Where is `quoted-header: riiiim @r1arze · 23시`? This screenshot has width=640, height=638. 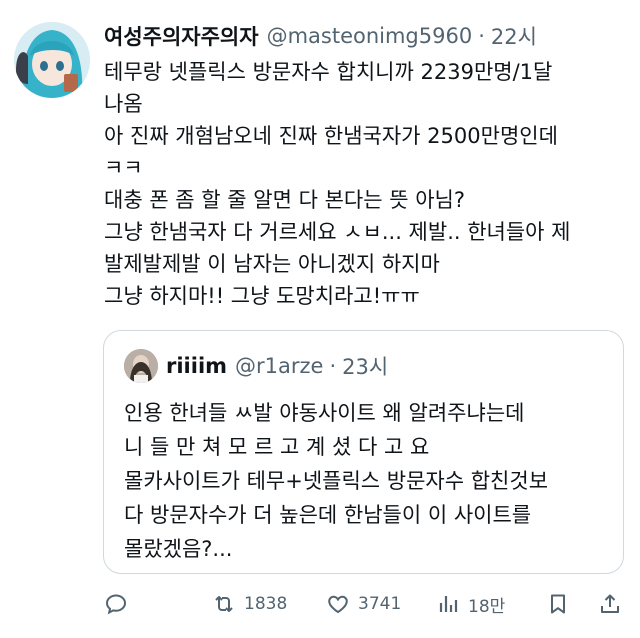 quoted-header: riiiim @r1arze · 23시 is located at coordinates (277, 366).